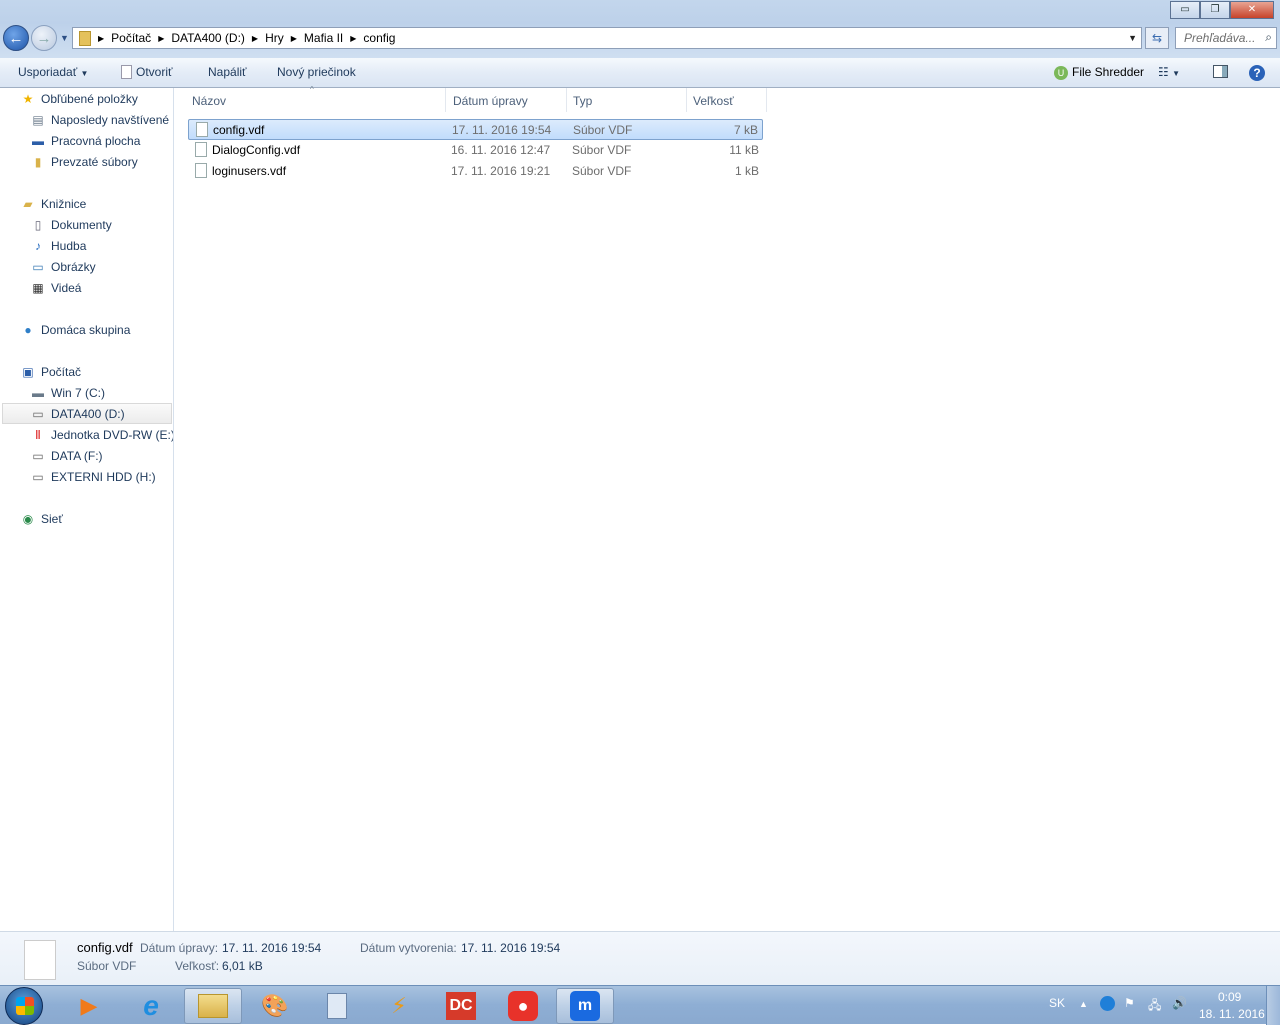 This screenshot has width=1280, height=1025. I want to click on start-button, so click(24, 1006).